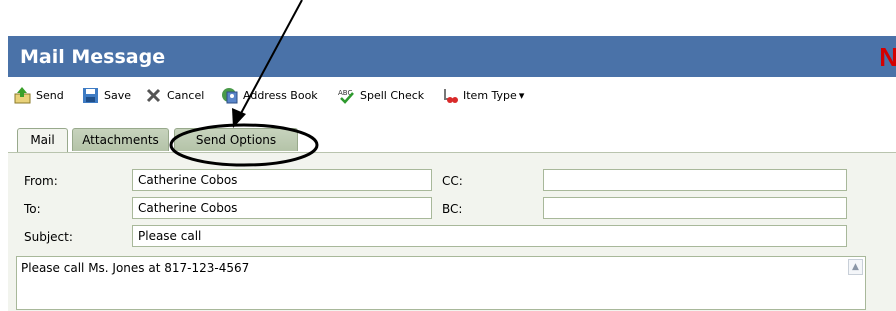 Image resolution: width=896 pixels, height=311 pixels. I want to click on subject-label: Subject:, so click(48, 237).